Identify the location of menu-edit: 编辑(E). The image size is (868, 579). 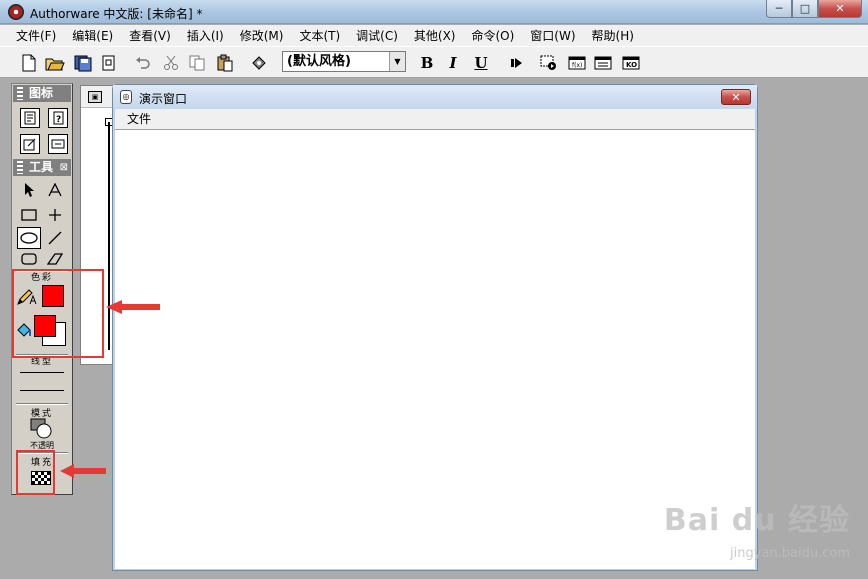
(92, 36).